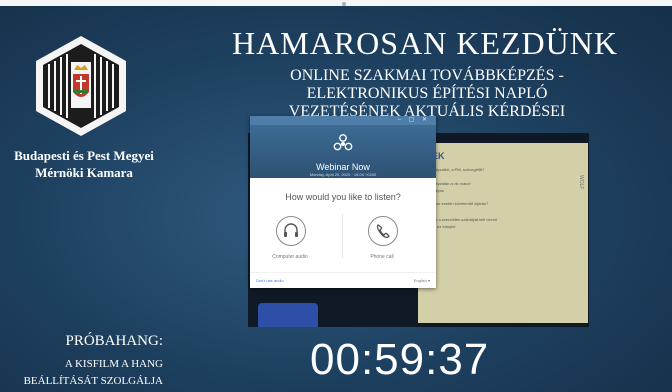  I want to click on webinar-logo-icon, so click(343, 142).